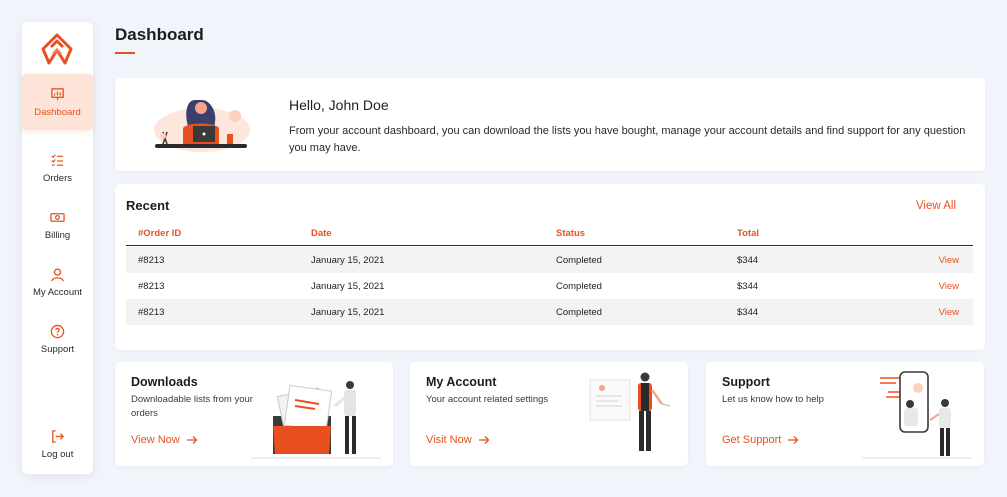 This screenshot has width=1007, height=497. Describe the element at coordinates (339, 105) in the screenshot. I see `greeting: Hello, John Doe` at that location.